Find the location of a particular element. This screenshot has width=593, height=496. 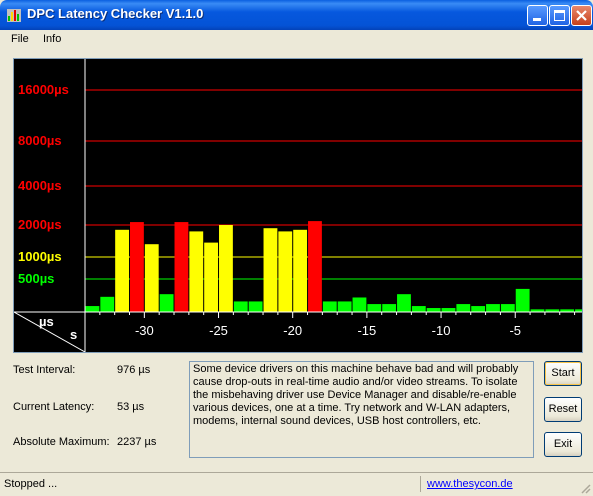

minimize-icon is located at coordinates (537, 19).